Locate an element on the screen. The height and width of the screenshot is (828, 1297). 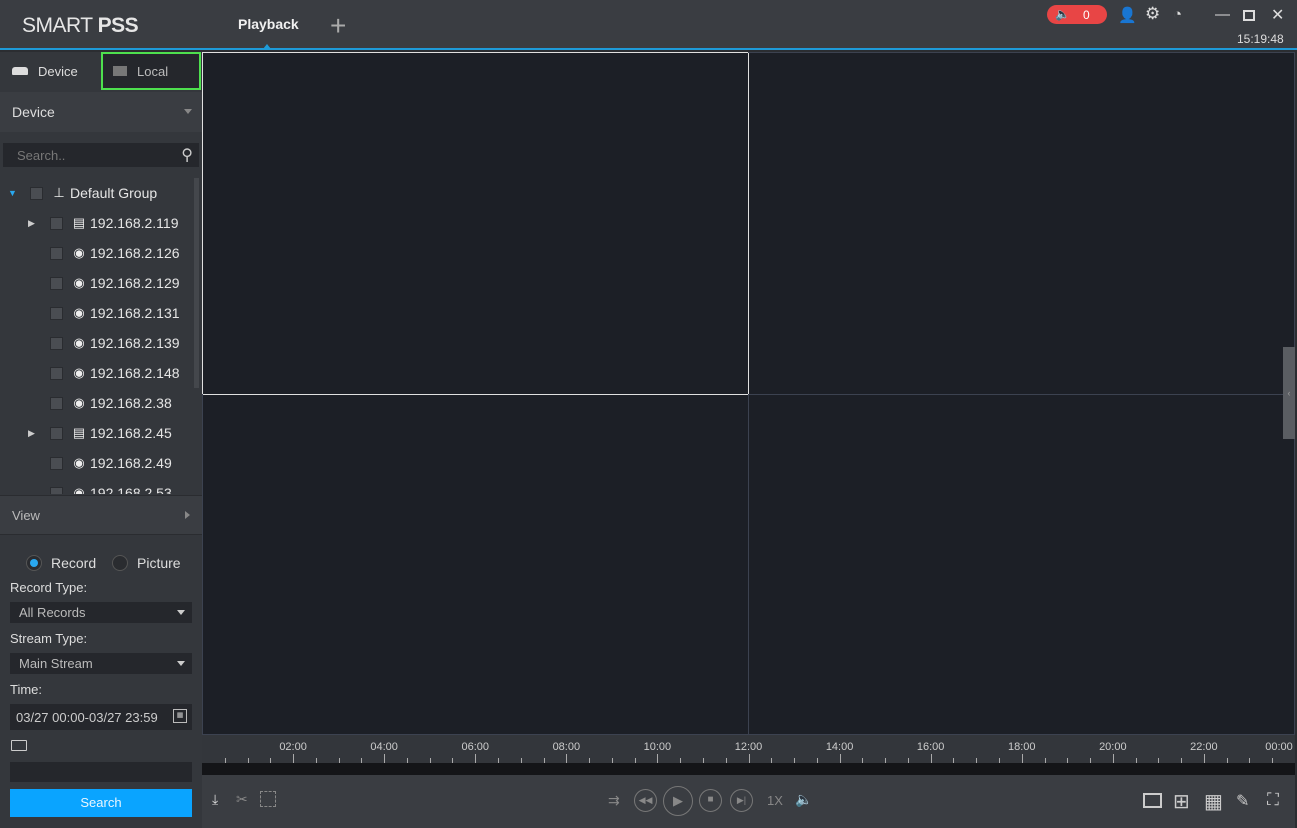
tree-device: ◉ 192.168.2.53 is located at coordinates (100, 486).